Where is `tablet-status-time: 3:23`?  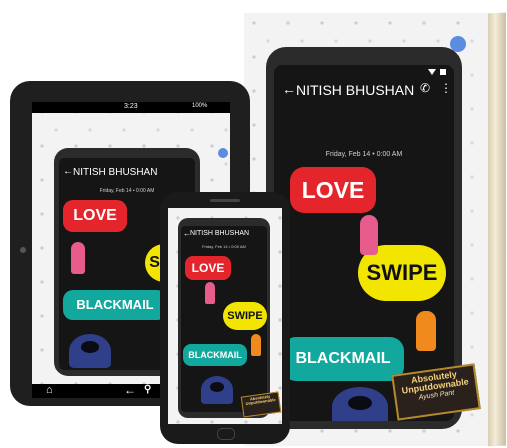
tablet-status-time: 3:23 is located at coordinates (131, 106).